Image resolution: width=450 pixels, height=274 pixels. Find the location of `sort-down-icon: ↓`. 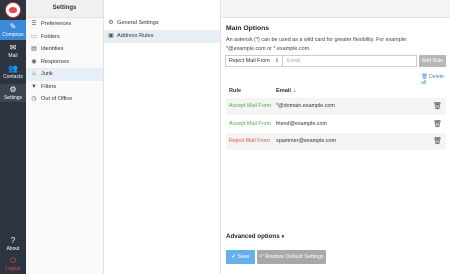

sort-down-icon: ↓ is located at coordinates (294, 91).